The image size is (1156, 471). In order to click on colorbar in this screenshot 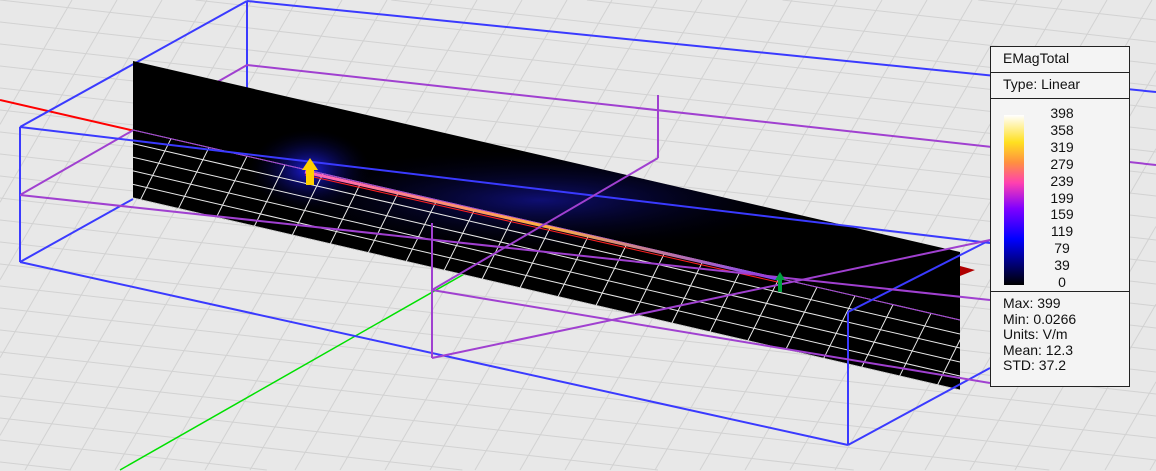, I will do `click(1014, 200)`.